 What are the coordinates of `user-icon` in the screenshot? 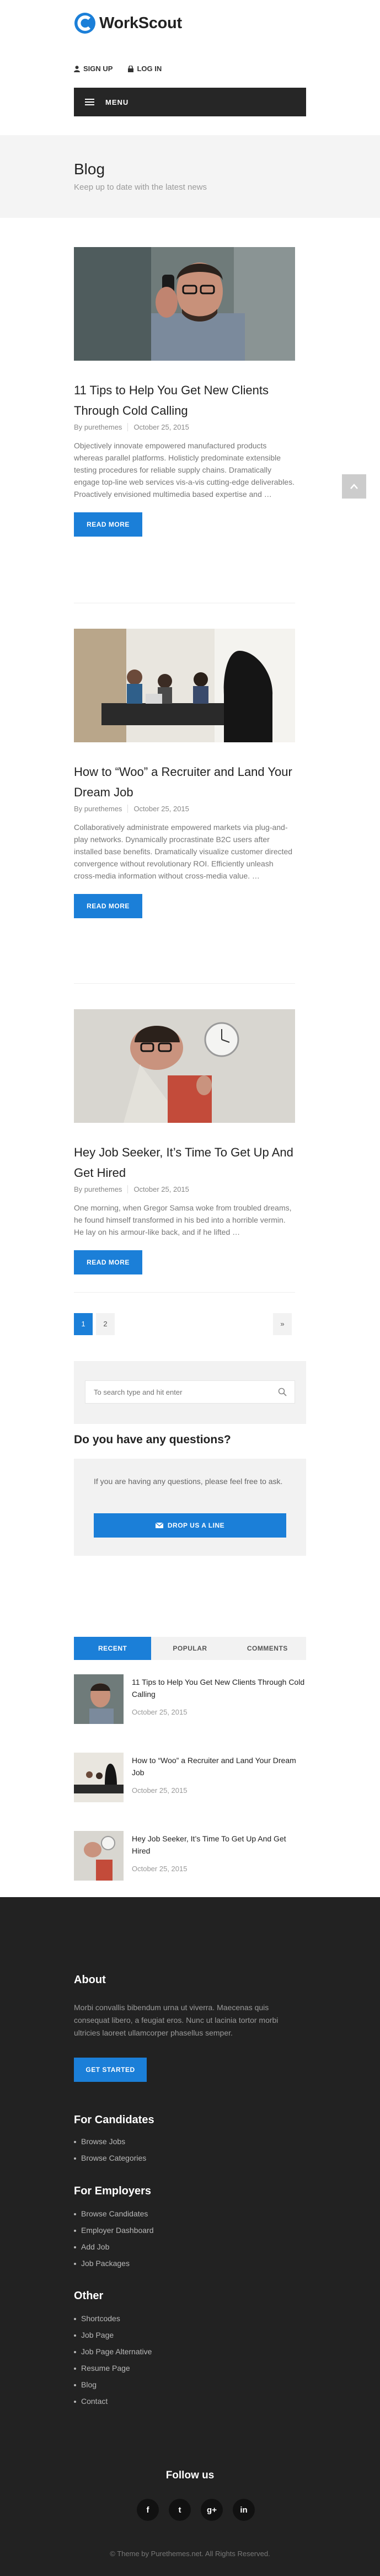 It's located at (77, 68).